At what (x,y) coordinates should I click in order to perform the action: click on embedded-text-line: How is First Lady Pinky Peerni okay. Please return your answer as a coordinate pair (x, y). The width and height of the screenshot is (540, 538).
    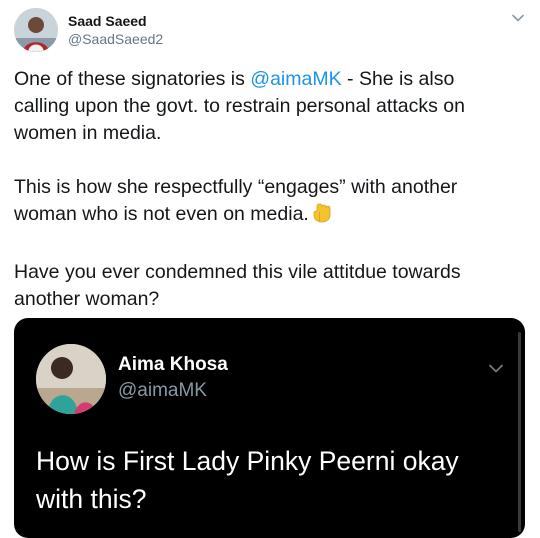
    Looking at the image, I should click on (247, 461).